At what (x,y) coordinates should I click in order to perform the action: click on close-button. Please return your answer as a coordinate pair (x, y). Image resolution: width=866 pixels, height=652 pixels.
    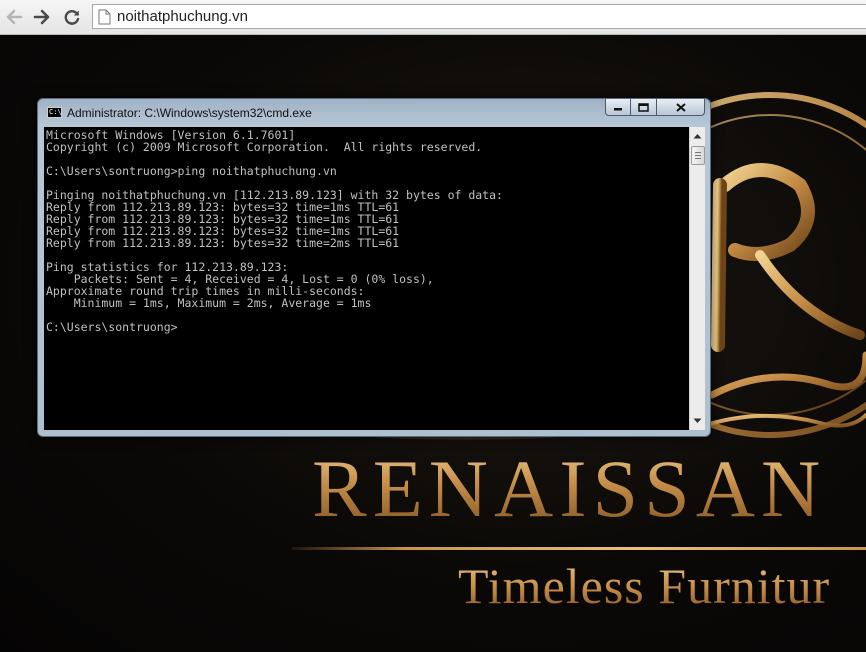
    Looking at the image, I should click on (681, 107).